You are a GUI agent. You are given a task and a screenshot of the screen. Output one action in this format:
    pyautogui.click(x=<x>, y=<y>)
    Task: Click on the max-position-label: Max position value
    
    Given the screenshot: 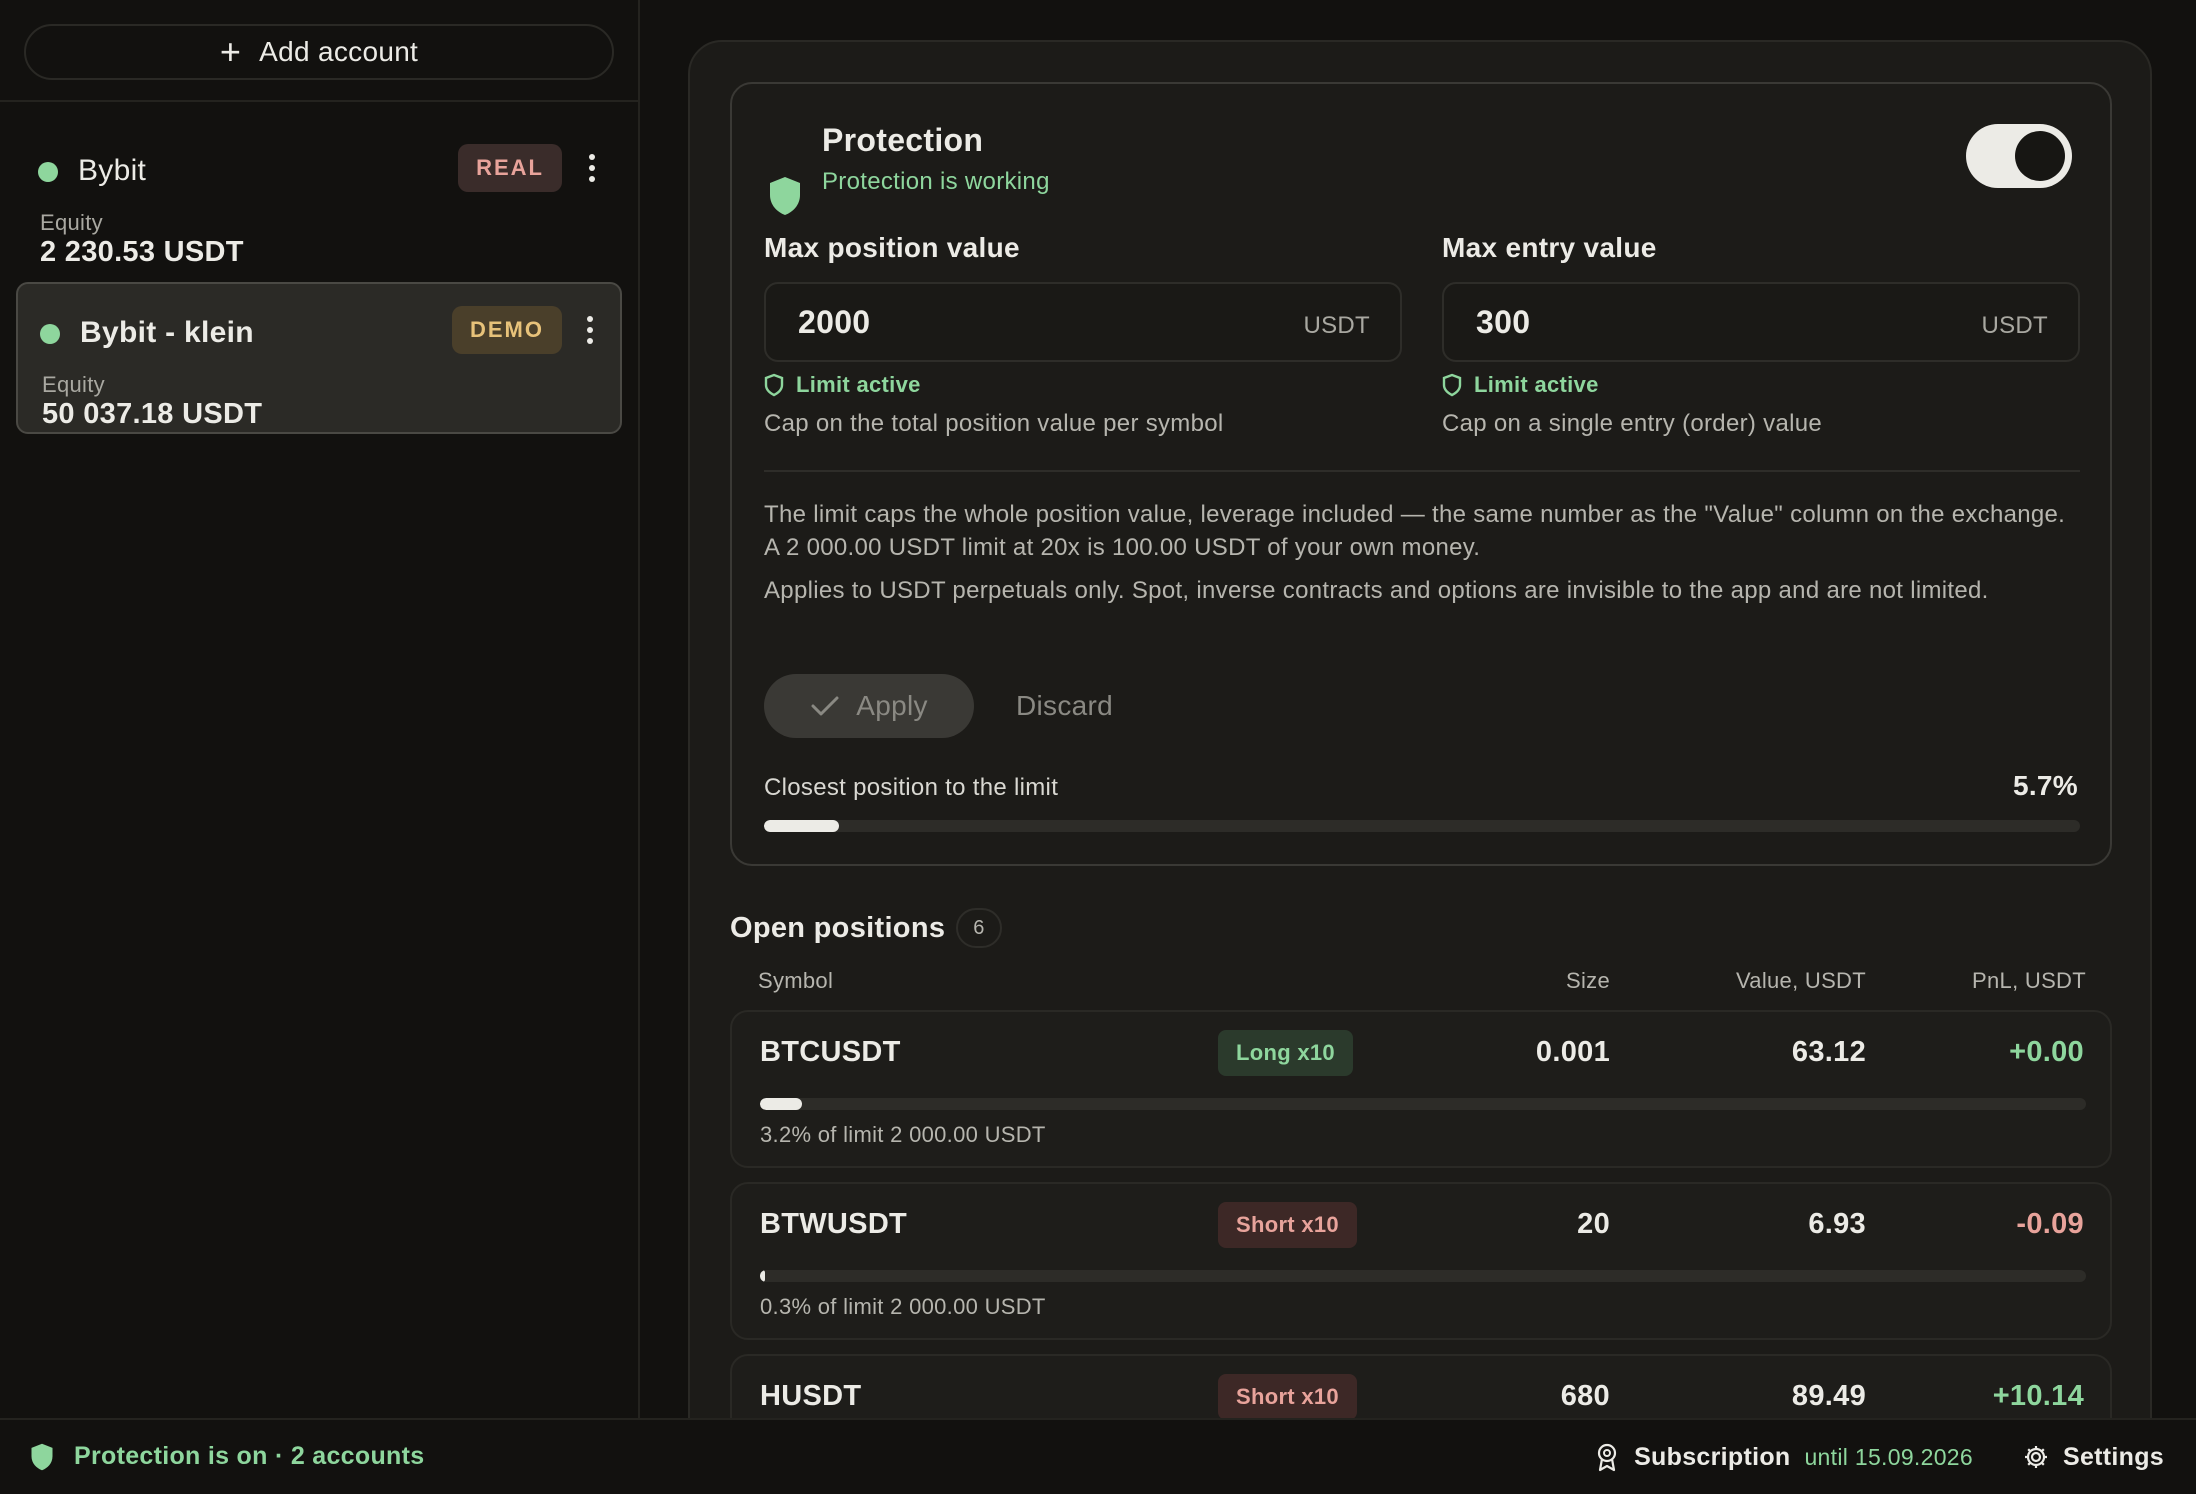 What is the action you would take?
    pyautogui.click(x=892, y=247)
    